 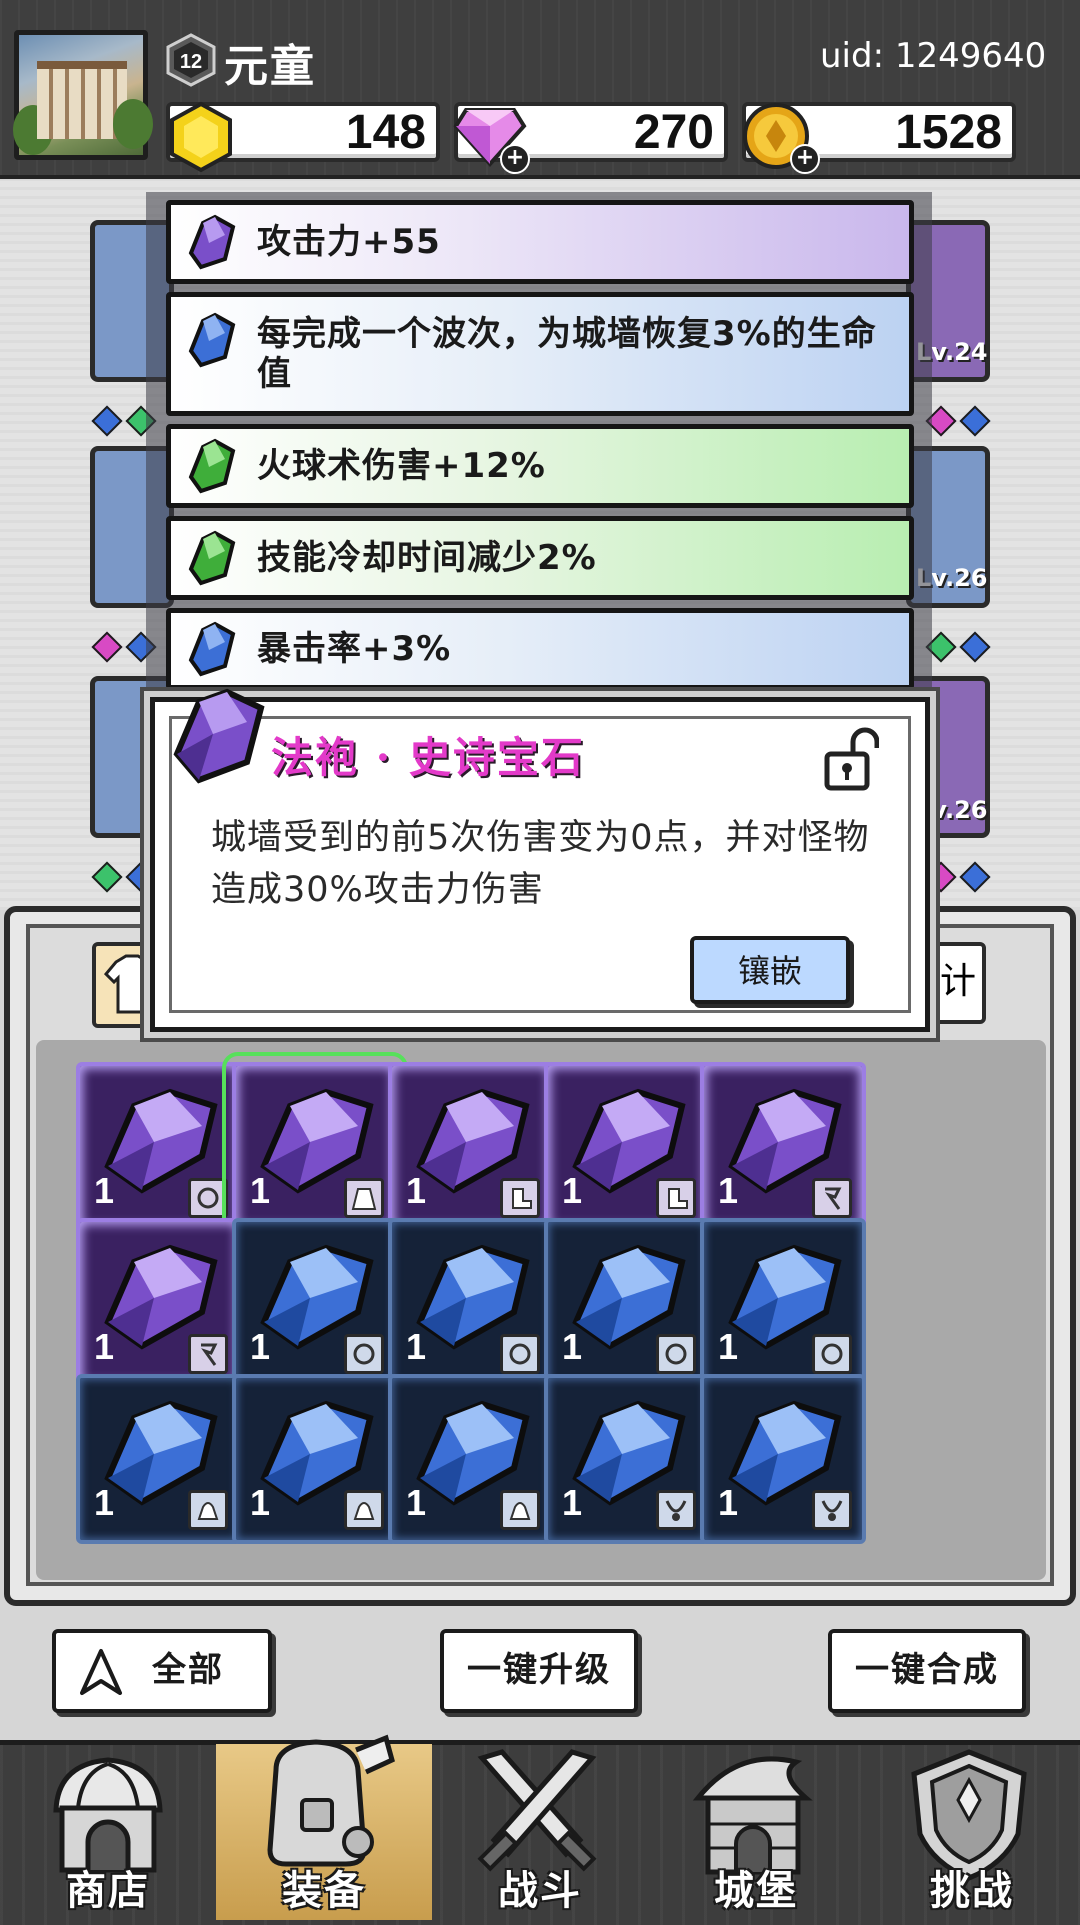 What do you see at coordinates (770, 970) in the screenshot?
I see `inlay-button: 镶嵌` at bounding box center [770, 970].